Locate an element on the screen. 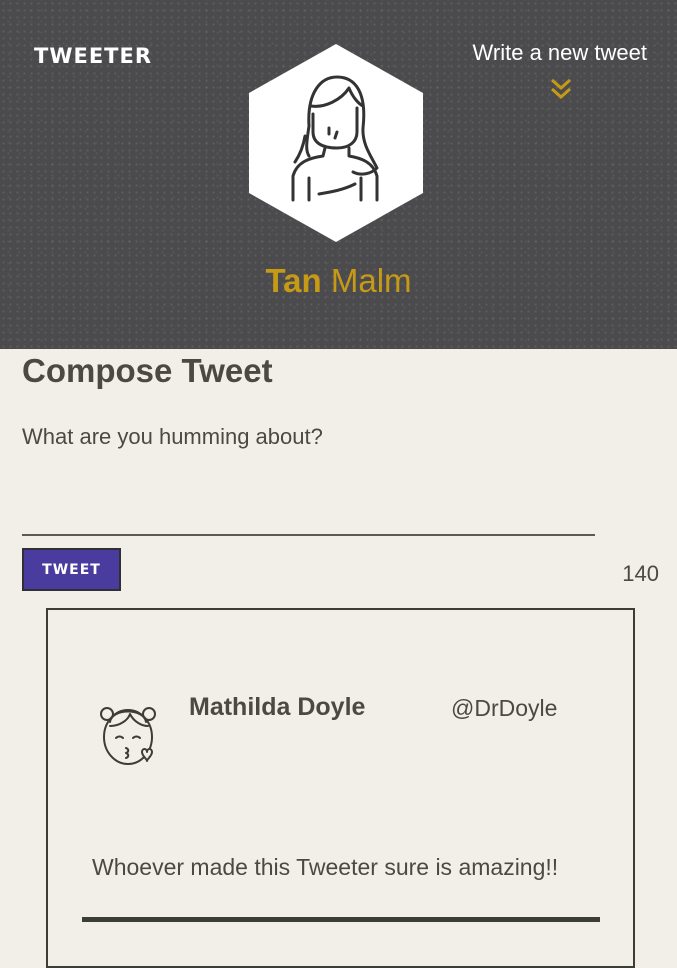 The height and width of the screenshot is (968, 677). tweet-author-handle: @DrDoyle is located at coordinates (504, 708).